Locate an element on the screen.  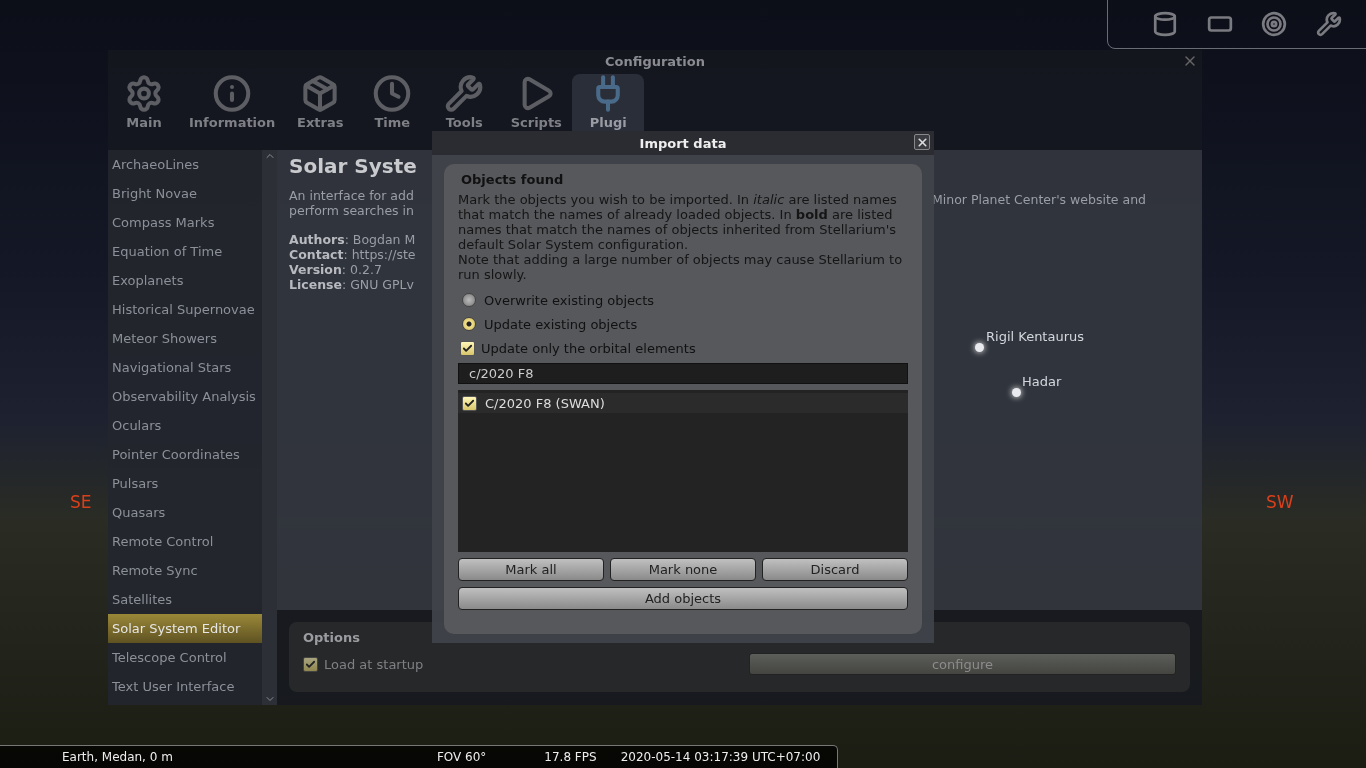
plugin-list-item: Remote Sync is located at coordinates (185, 570).